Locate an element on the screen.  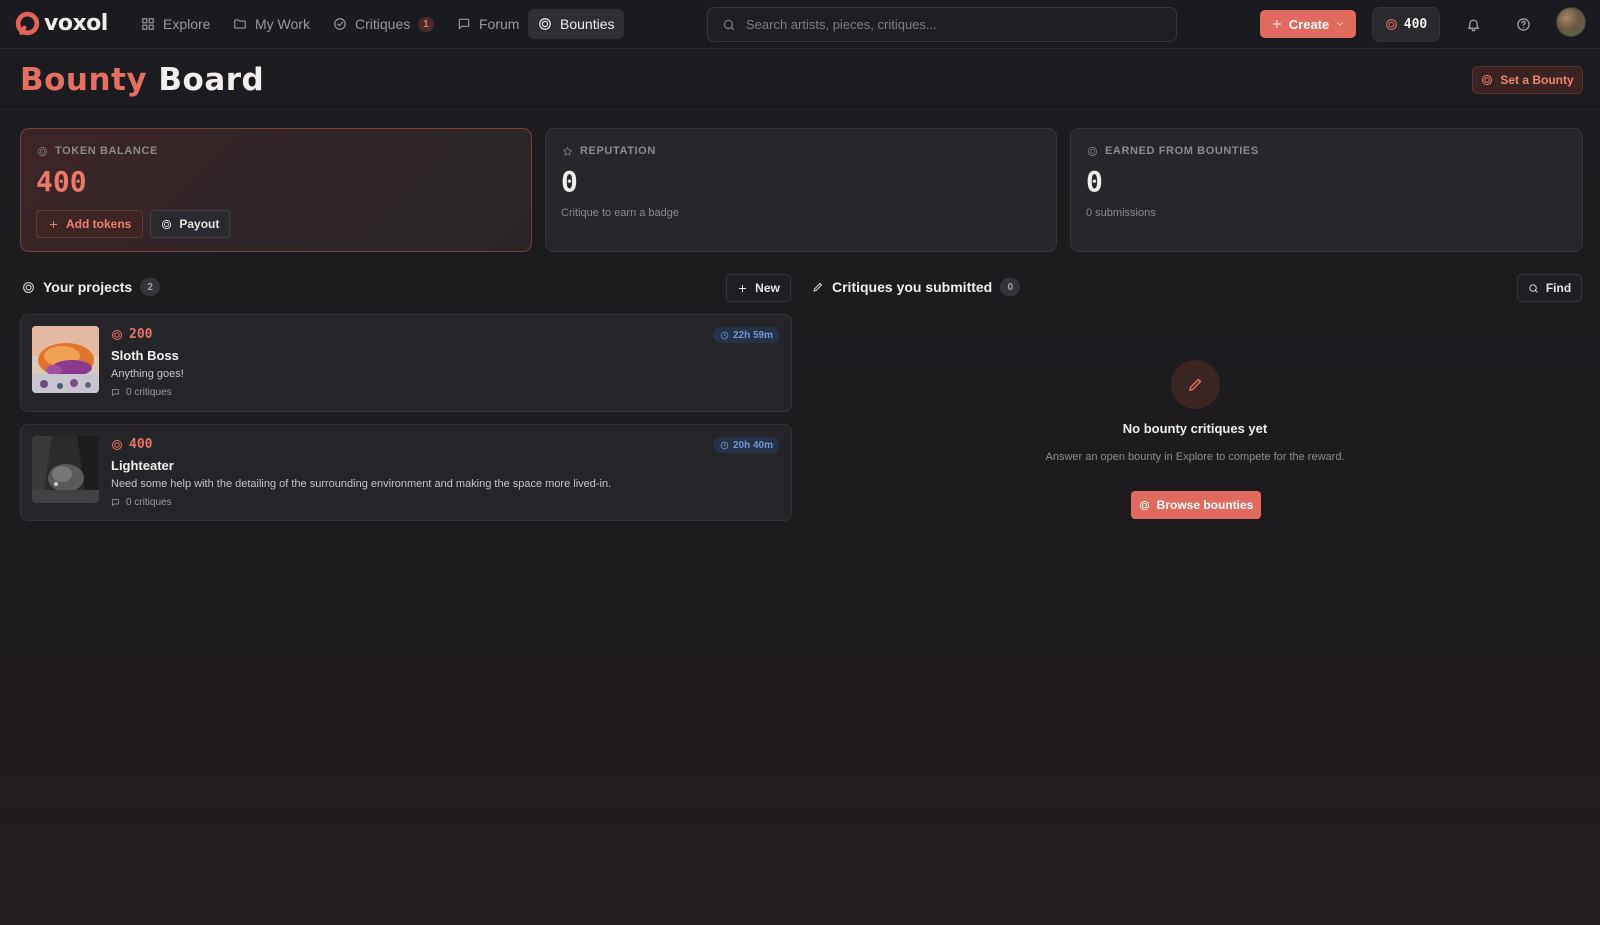
nav-explore: Explore is located at coordinates (175, 24).